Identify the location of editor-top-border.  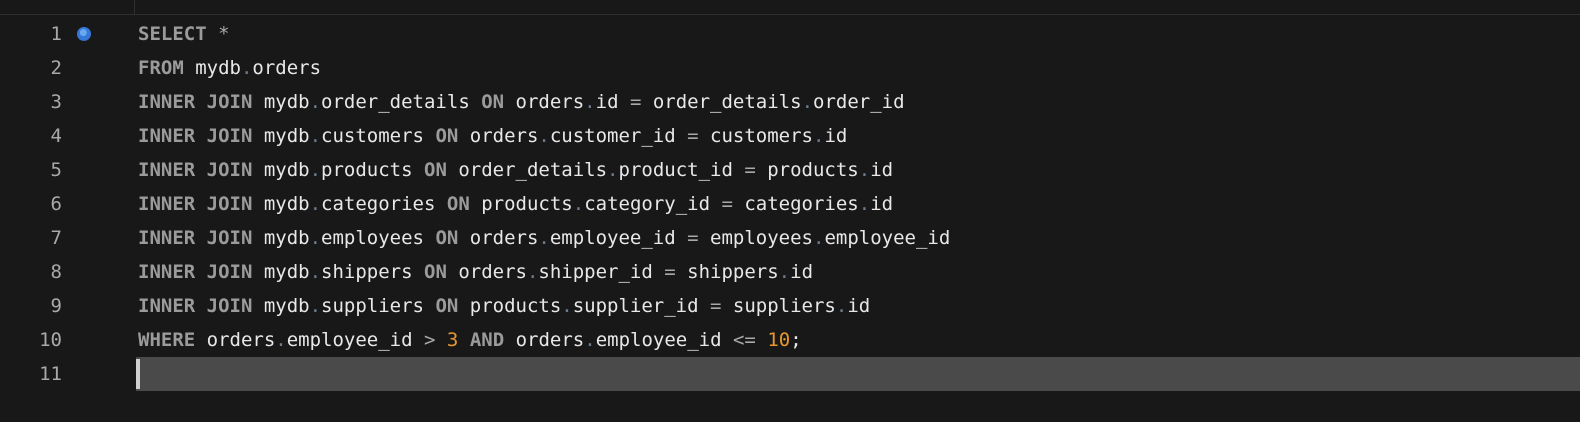
(790, 14).